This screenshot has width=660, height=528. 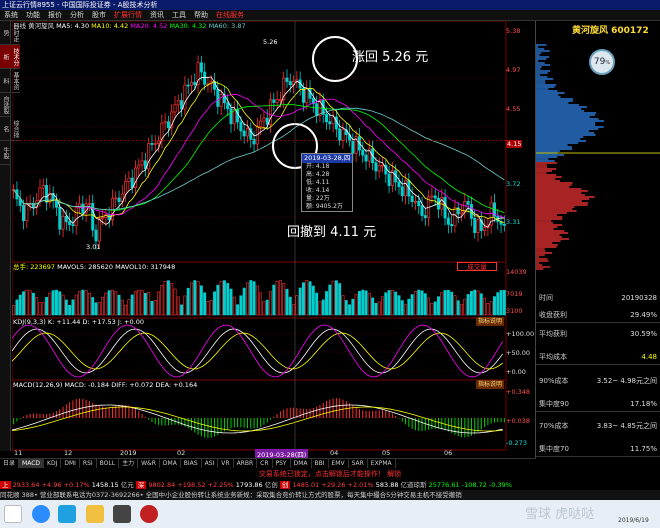 I want to click on app-icon, so click(x=67, y=514).